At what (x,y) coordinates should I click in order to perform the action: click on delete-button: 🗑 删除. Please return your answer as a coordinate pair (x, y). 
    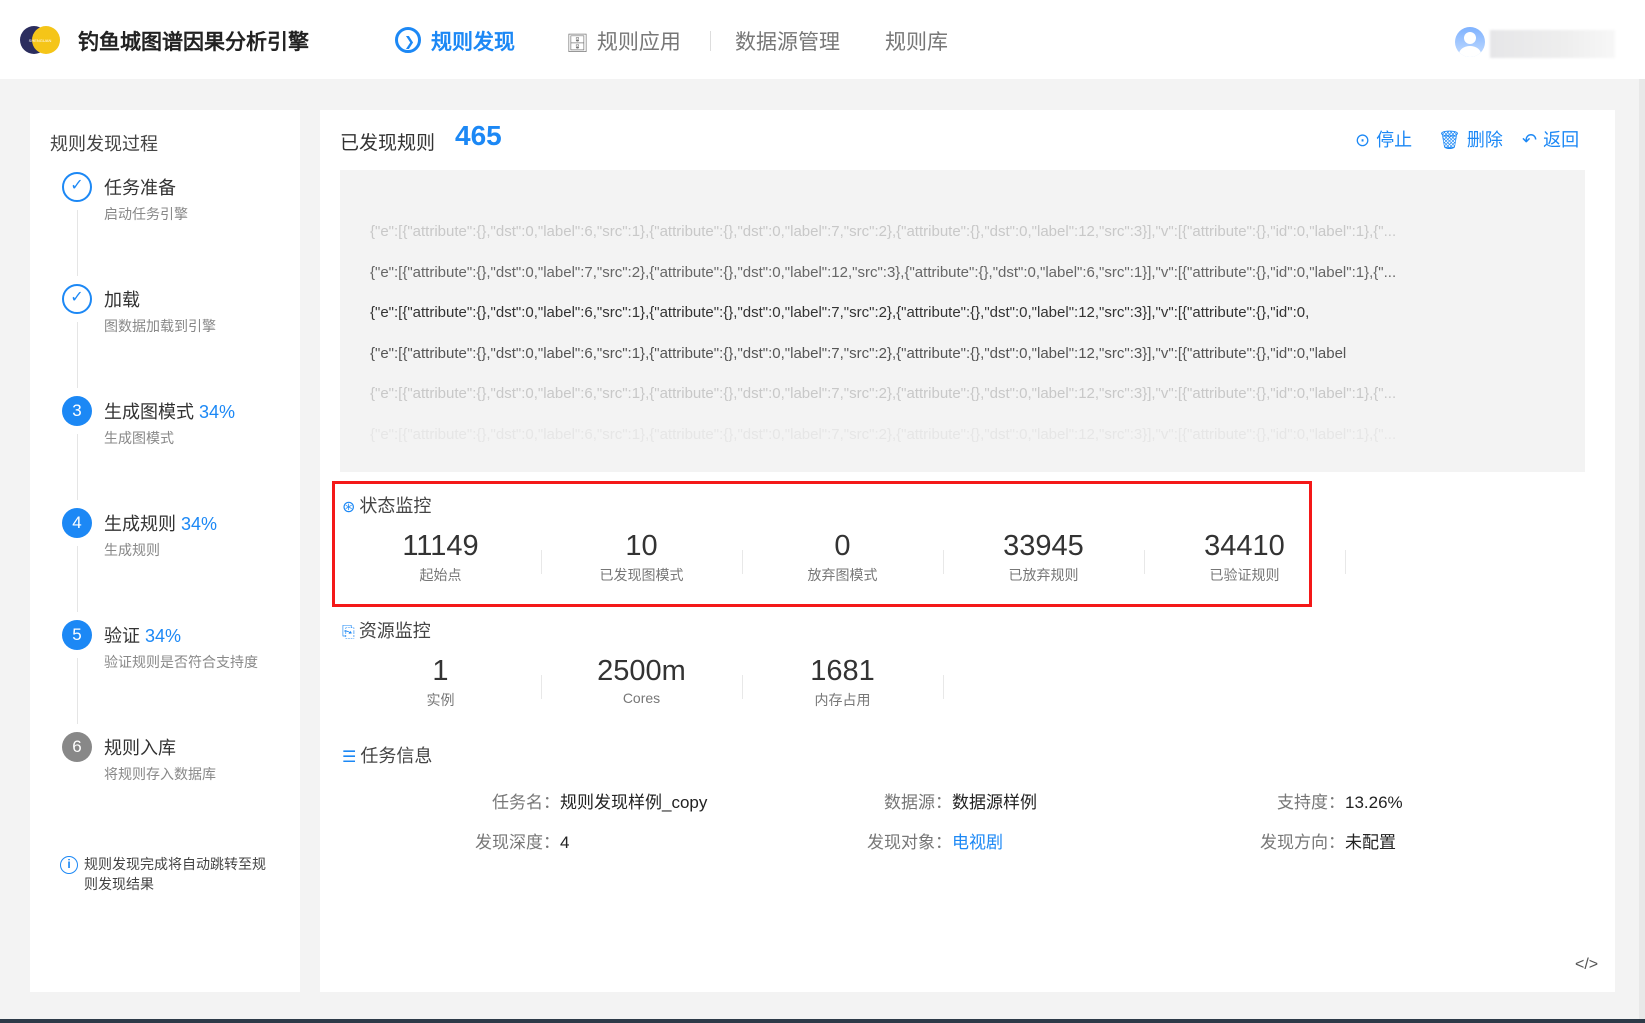
    Looking at the image, I should click on (1470, 139).